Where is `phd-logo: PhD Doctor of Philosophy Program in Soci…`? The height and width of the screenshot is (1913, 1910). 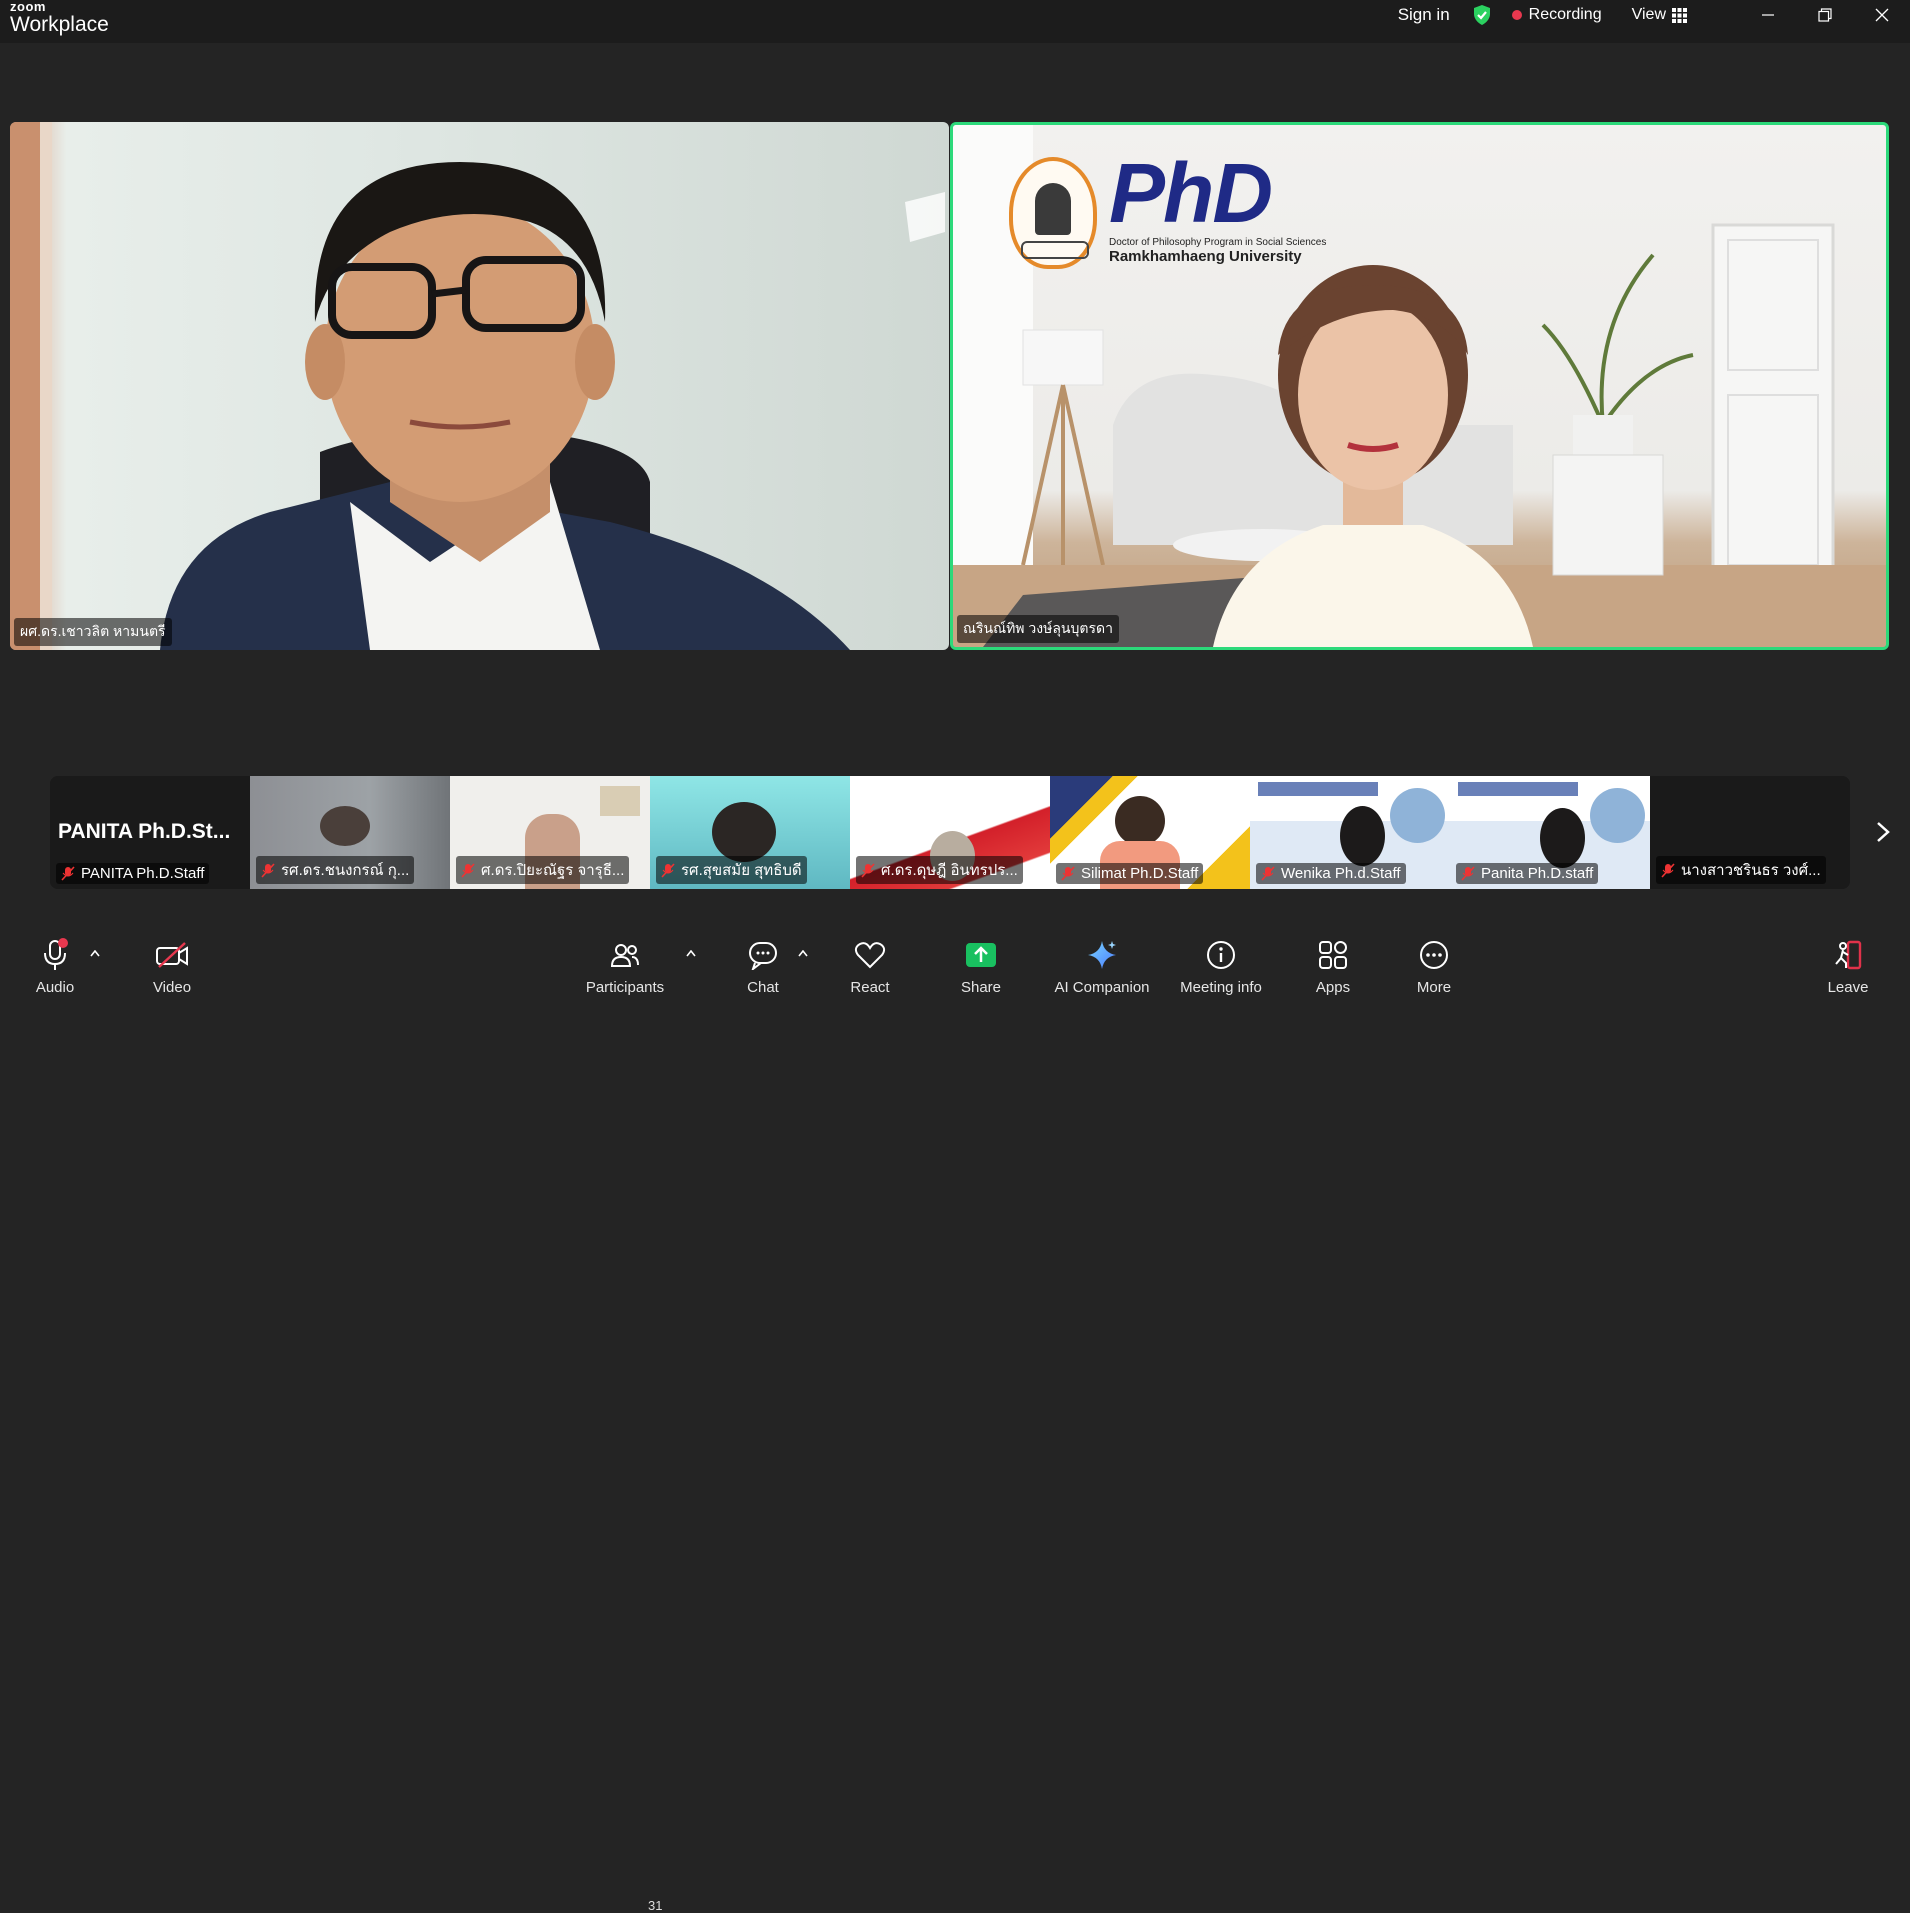 phd-logo: PhD Doctor of Philosophy Program in Soci… is located at coordinates (1168, 210).